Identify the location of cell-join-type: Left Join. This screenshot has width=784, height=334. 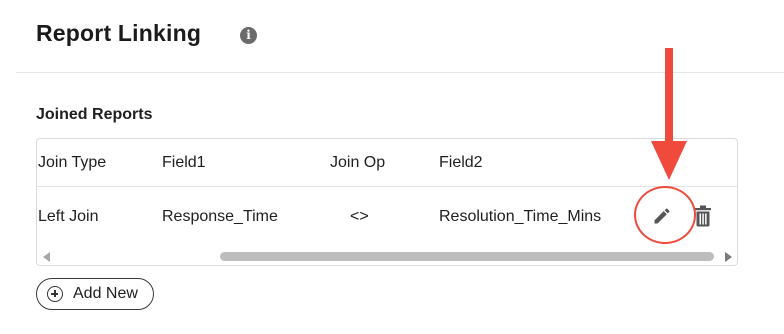
(68, 216).